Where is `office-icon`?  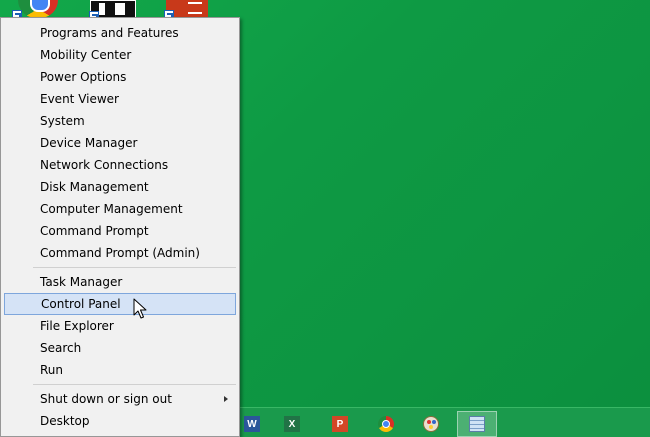
office-icon is located at coordinates (186, 10).